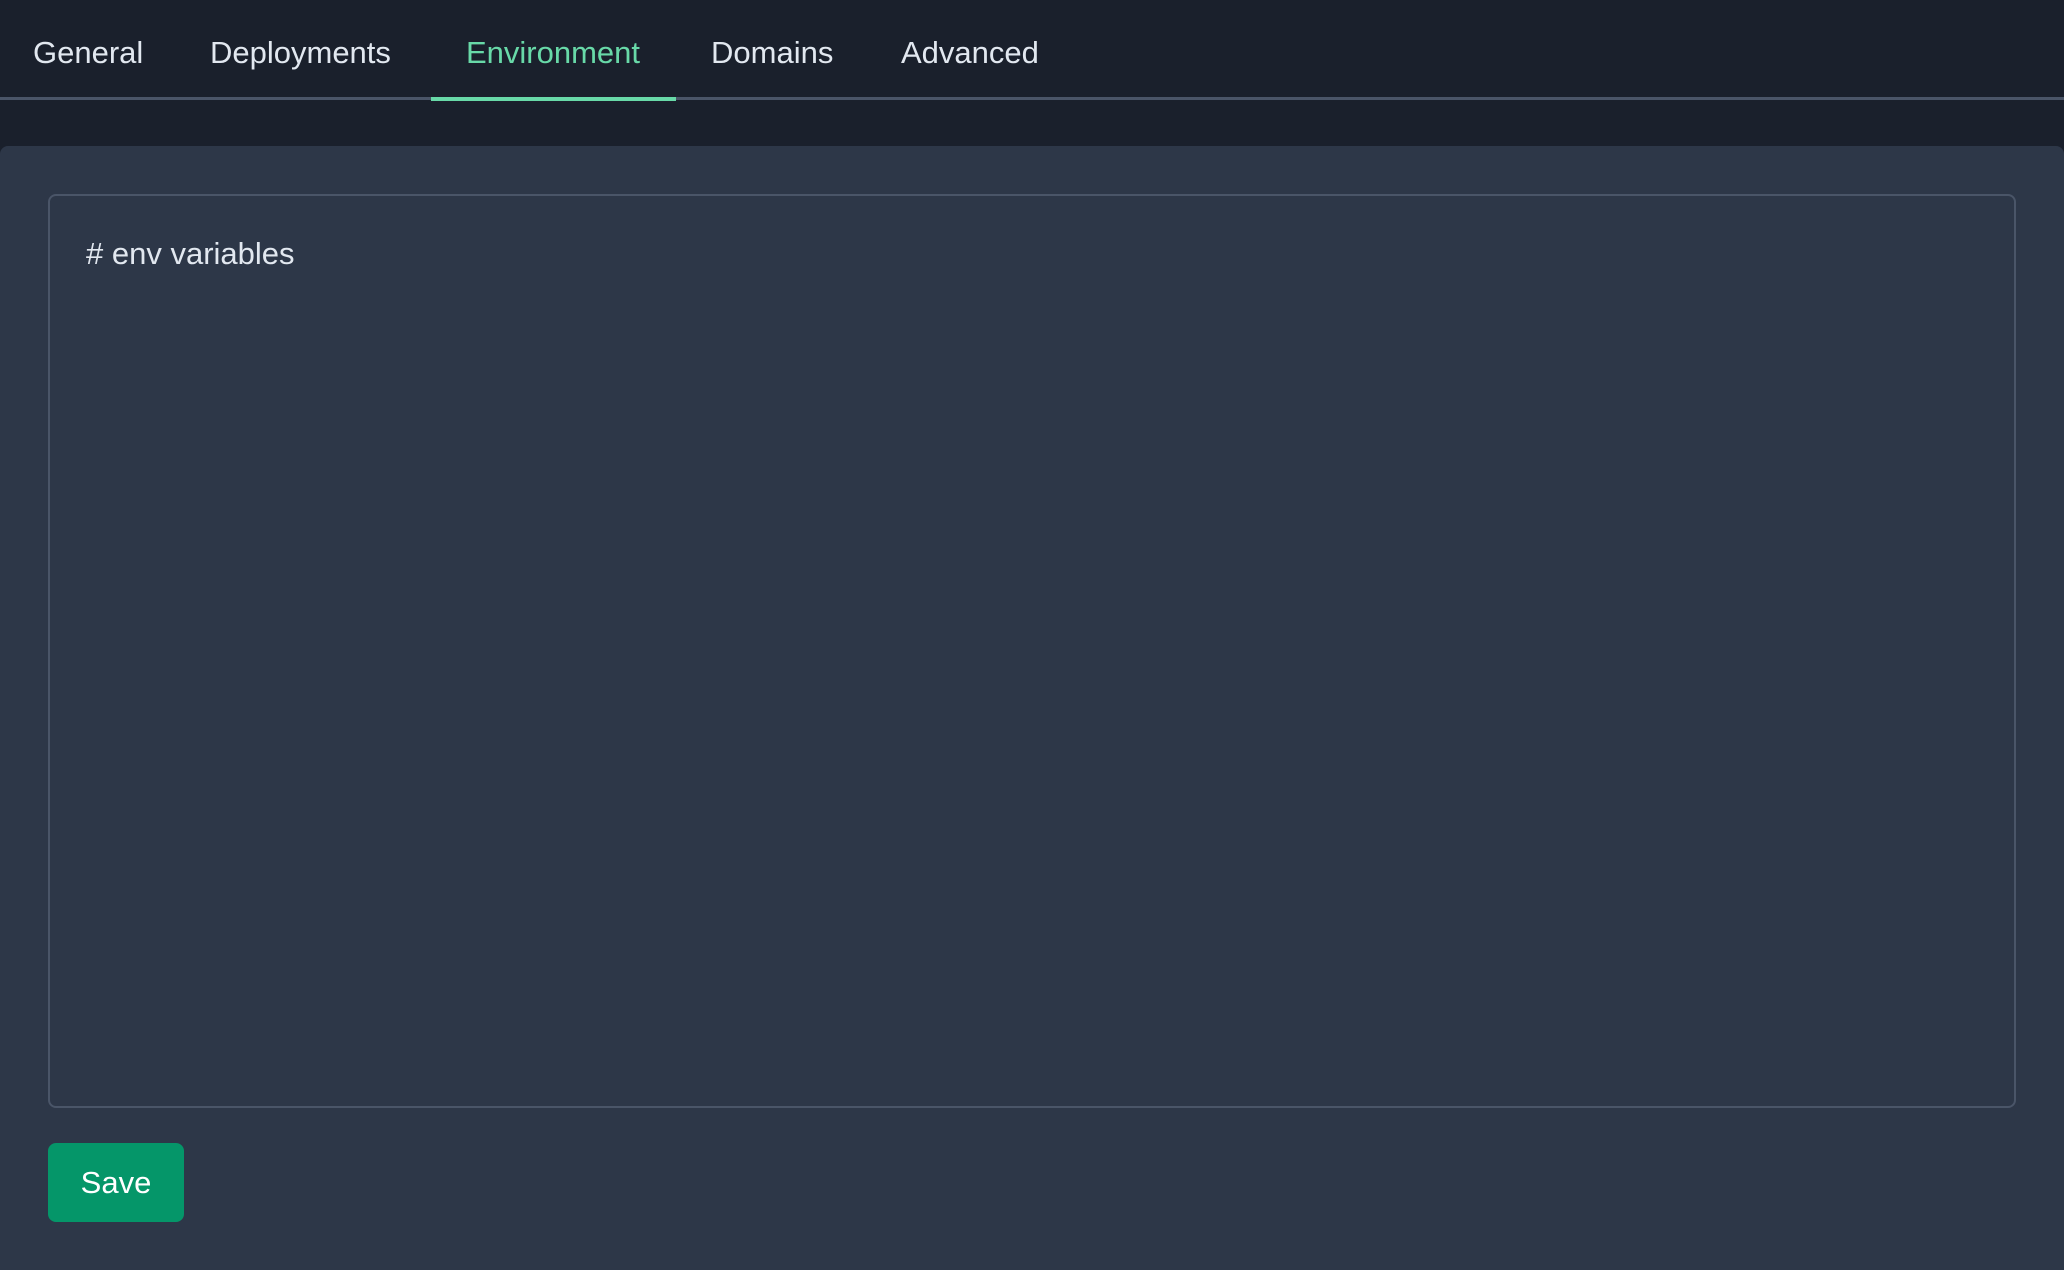 This screenshot has width=2064, height=1270. What do you see at coordinates (116, 1182) in the screenshot?
I see `save-button: Save` at bounding box center [116, 1182].